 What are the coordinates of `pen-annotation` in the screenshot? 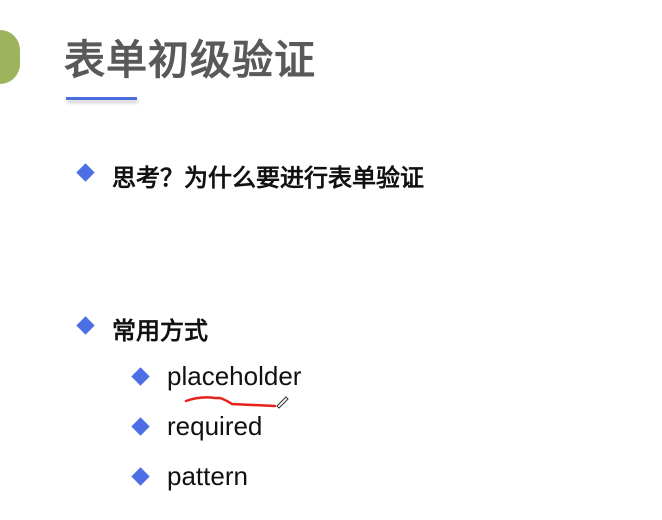 It's located at (236, 402).